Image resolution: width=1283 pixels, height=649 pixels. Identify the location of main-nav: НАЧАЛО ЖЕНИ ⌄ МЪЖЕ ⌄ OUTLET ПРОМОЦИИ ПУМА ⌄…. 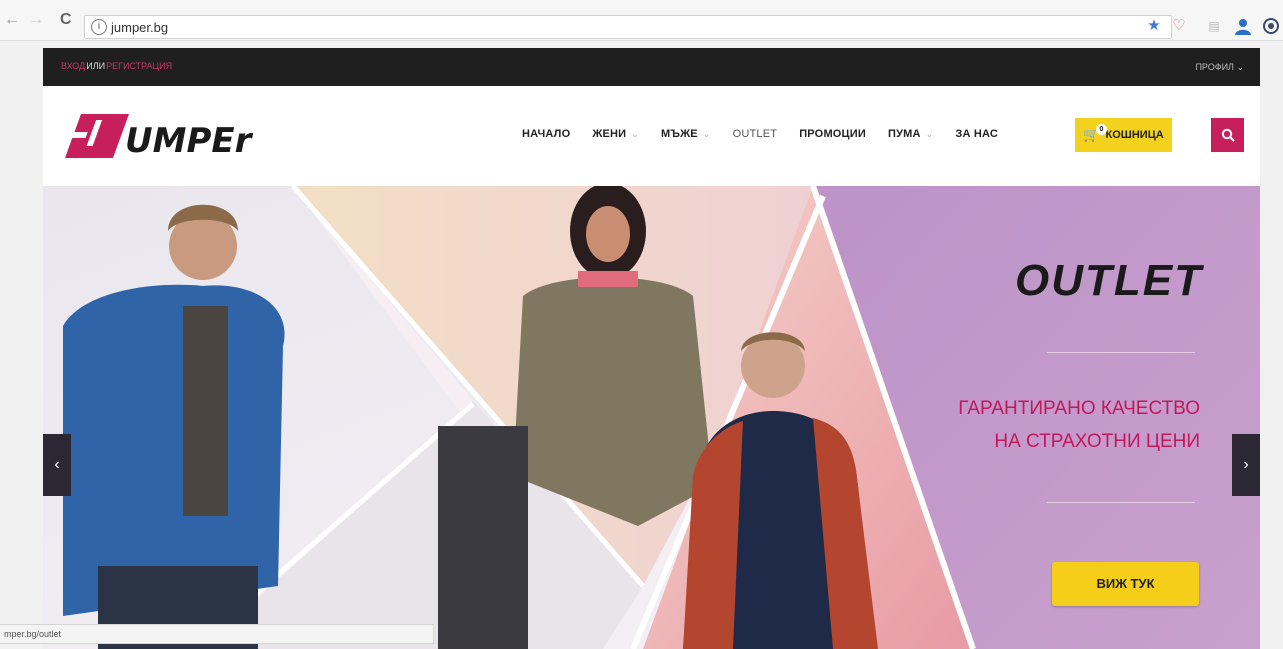
(771, 134).